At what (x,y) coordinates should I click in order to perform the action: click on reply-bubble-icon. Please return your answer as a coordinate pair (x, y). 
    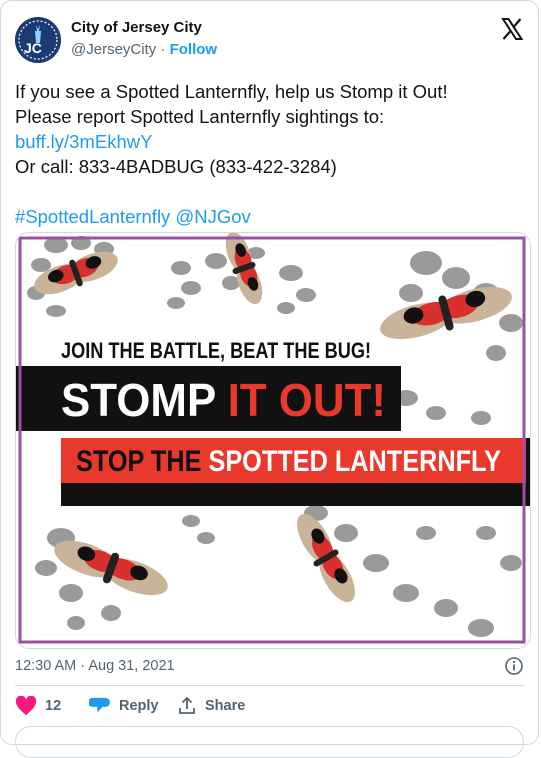
    Looking at the image, I should click on (99, 705).